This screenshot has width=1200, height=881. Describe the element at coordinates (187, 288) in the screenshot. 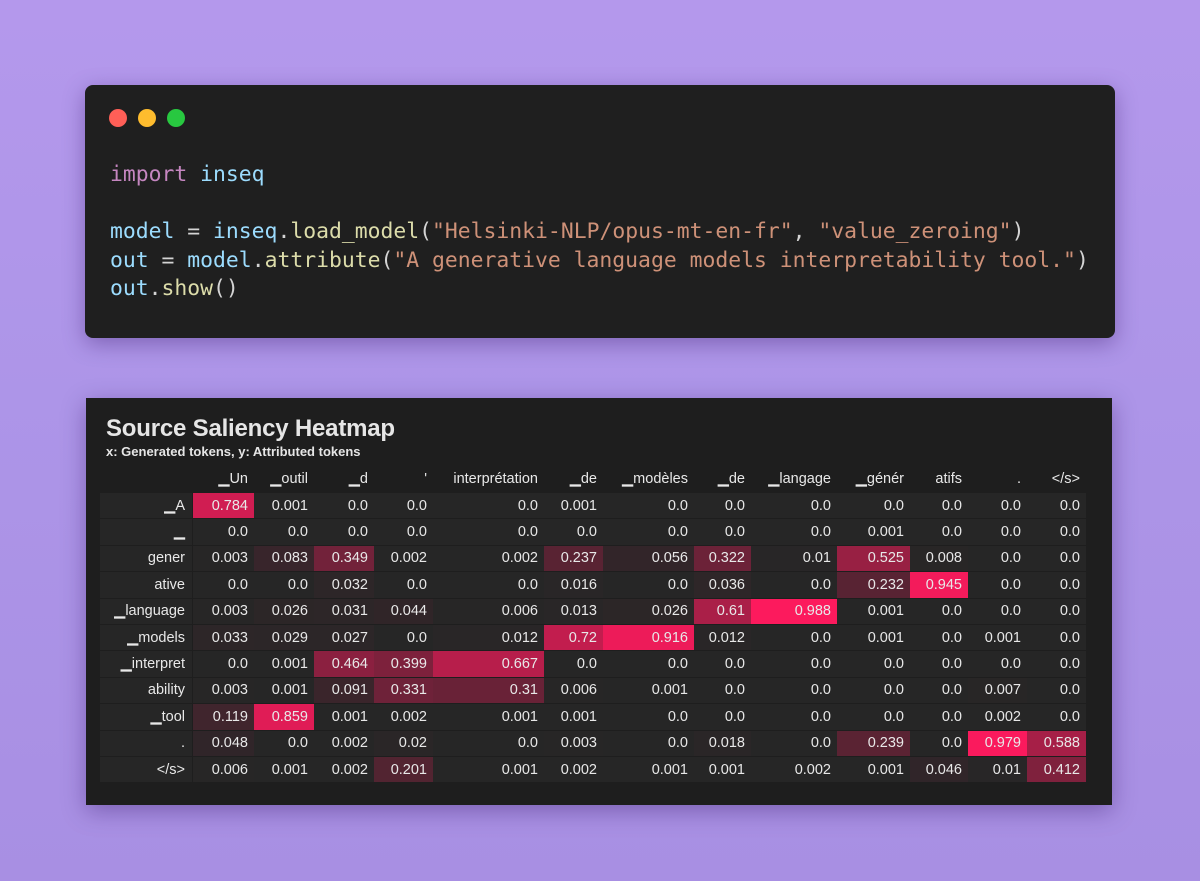

I see `code-token: show` at that location.